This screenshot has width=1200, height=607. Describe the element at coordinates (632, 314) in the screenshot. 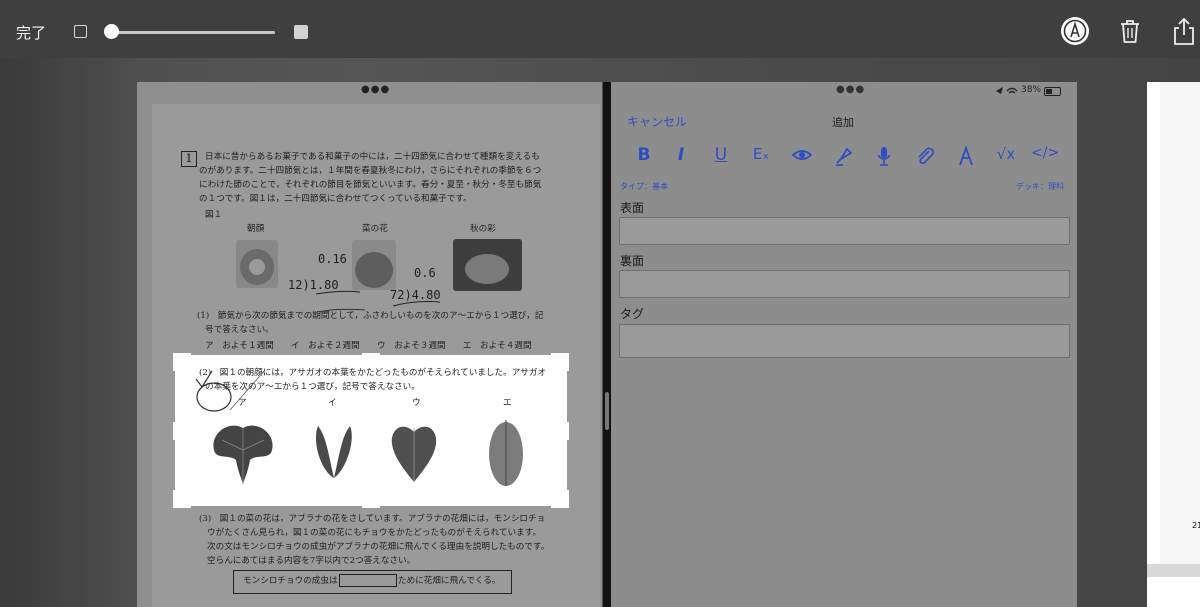

I see `tags-field-label: タグ` at that location.